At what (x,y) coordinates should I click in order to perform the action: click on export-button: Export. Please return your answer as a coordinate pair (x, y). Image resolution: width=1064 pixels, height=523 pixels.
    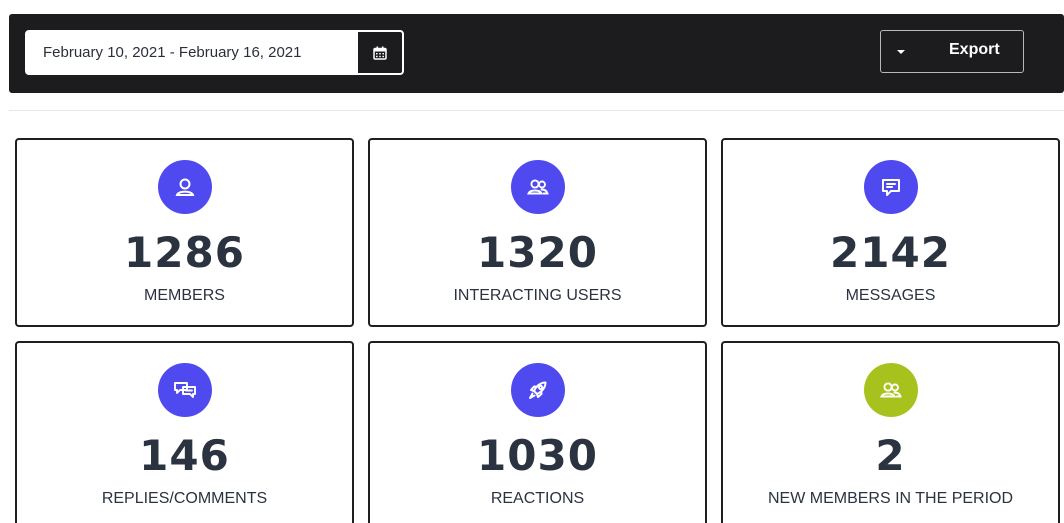
    Looking at the image, I should click on (952, 51).